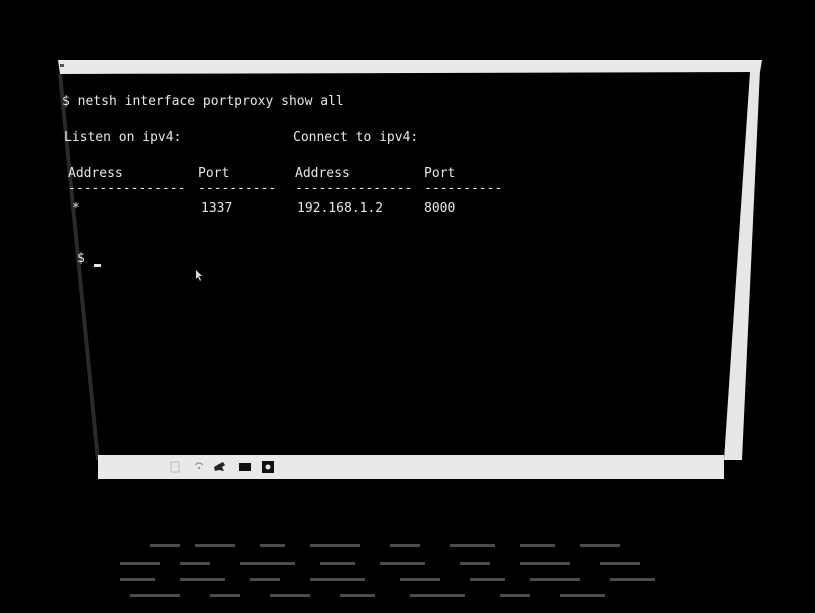 This screenshot has height=613, width=815. I want to click on row-connect-port: 8000, so click(440, 208).